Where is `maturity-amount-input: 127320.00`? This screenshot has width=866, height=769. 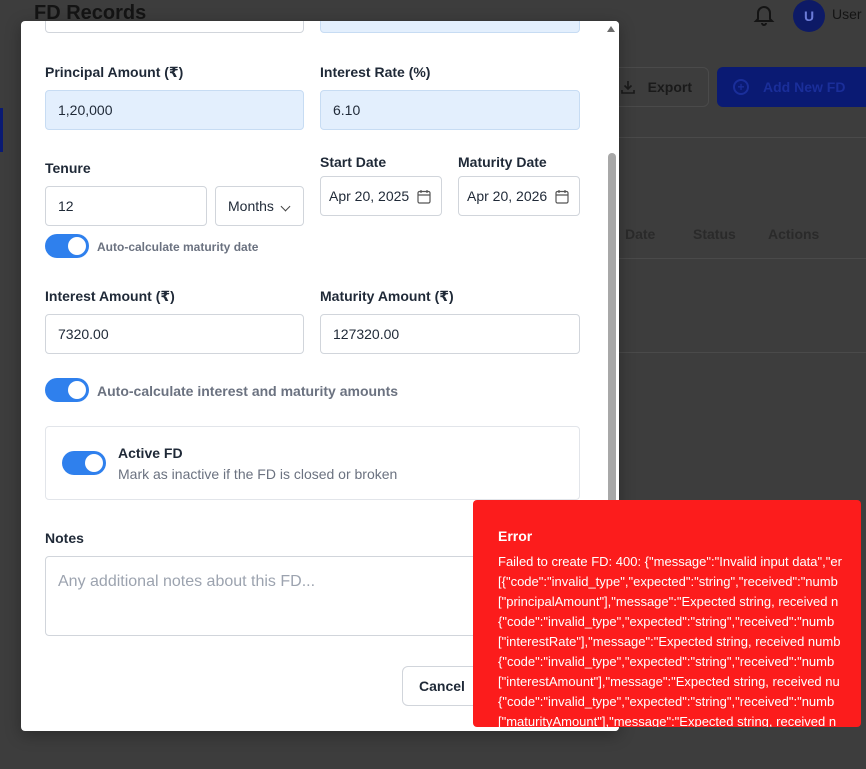
maturity-amount-input: 127320.00 is located at coordinates (450, 334).